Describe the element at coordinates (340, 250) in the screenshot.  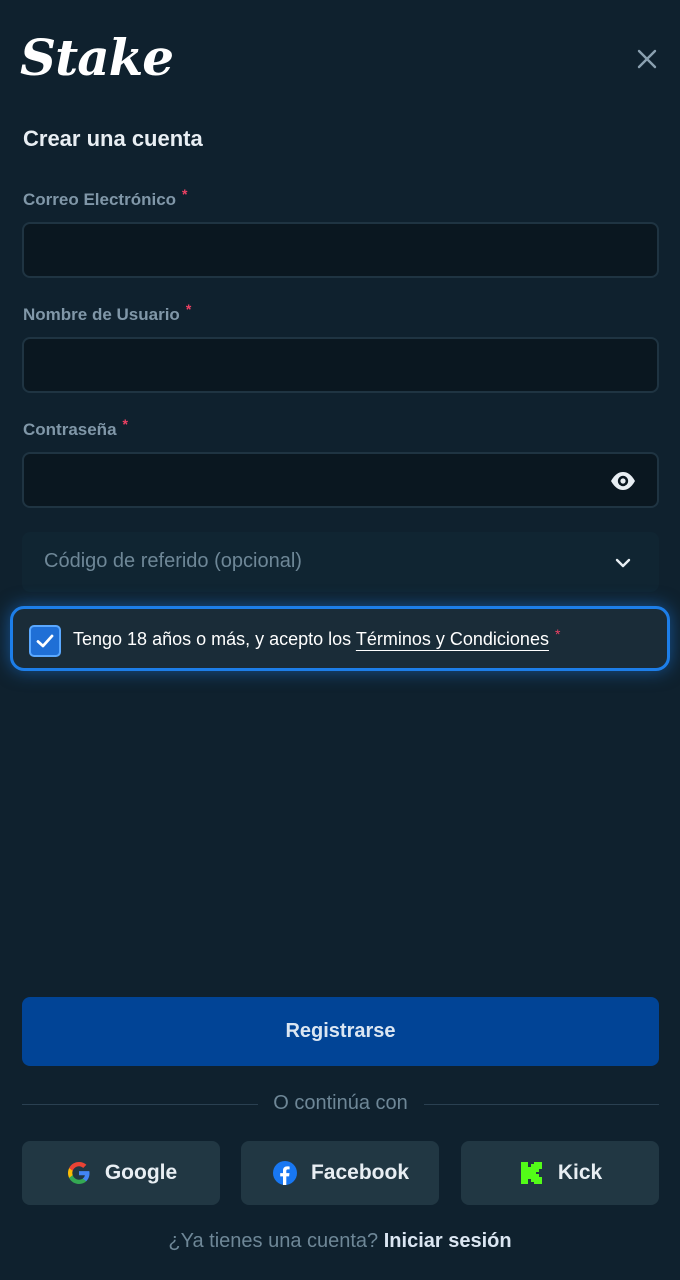
I see `email-field` at that location.